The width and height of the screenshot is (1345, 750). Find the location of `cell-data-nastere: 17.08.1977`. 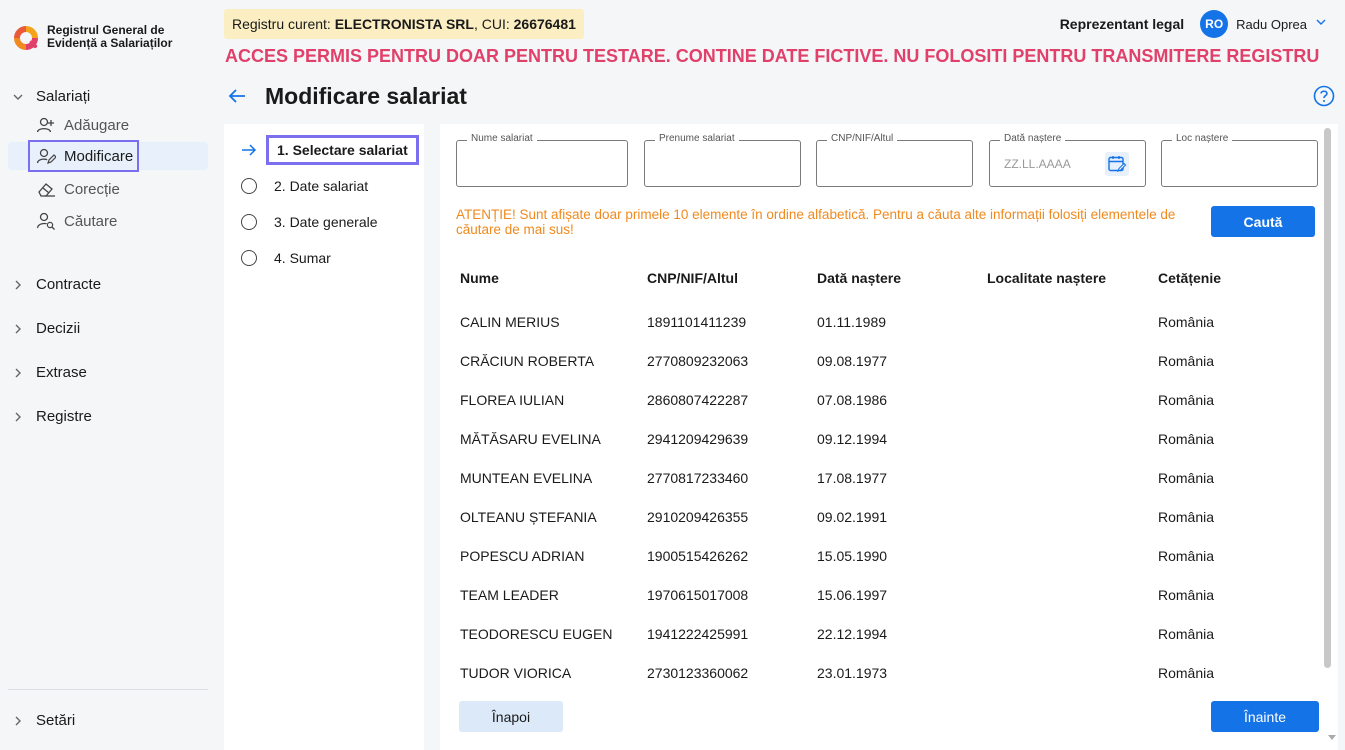

cell-data-nastere: 17.08.1977 is located at coordinates (852, 478).